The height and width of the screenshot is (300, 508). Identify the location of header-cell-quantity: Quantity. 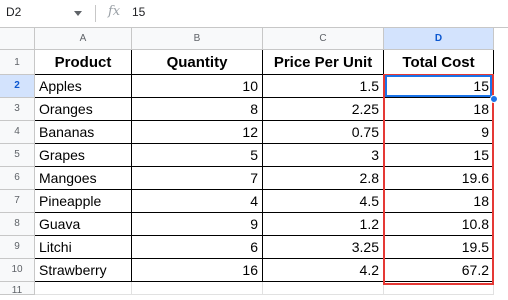
(197, 62).